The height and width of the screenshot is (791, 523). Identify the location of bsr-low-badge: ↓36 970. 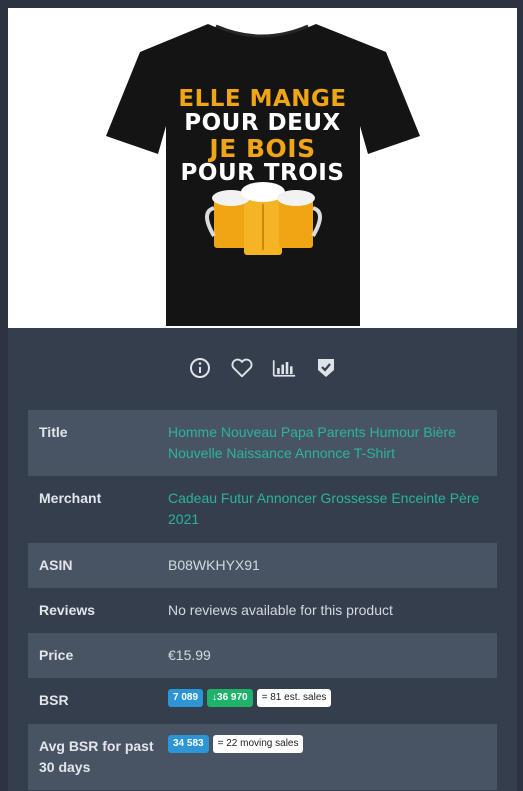
(230, 698).